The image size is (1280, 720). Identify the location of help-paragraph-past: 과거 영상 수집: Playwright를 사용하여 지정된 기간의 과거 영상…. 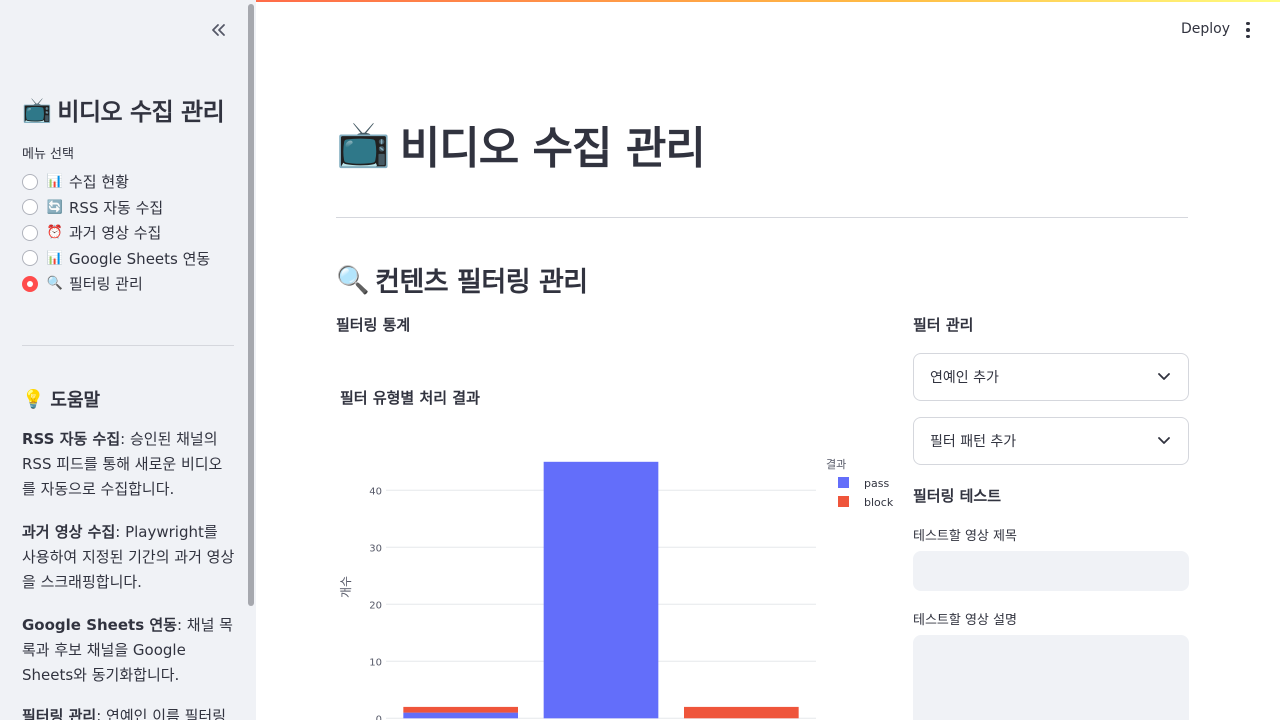
(129, 557).